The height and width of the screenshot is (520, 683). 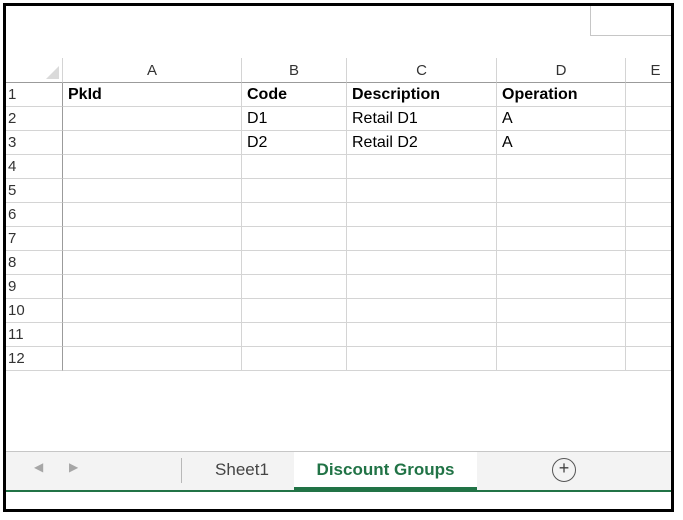 I want to click on cell-b9, so click(x=294, y=287).